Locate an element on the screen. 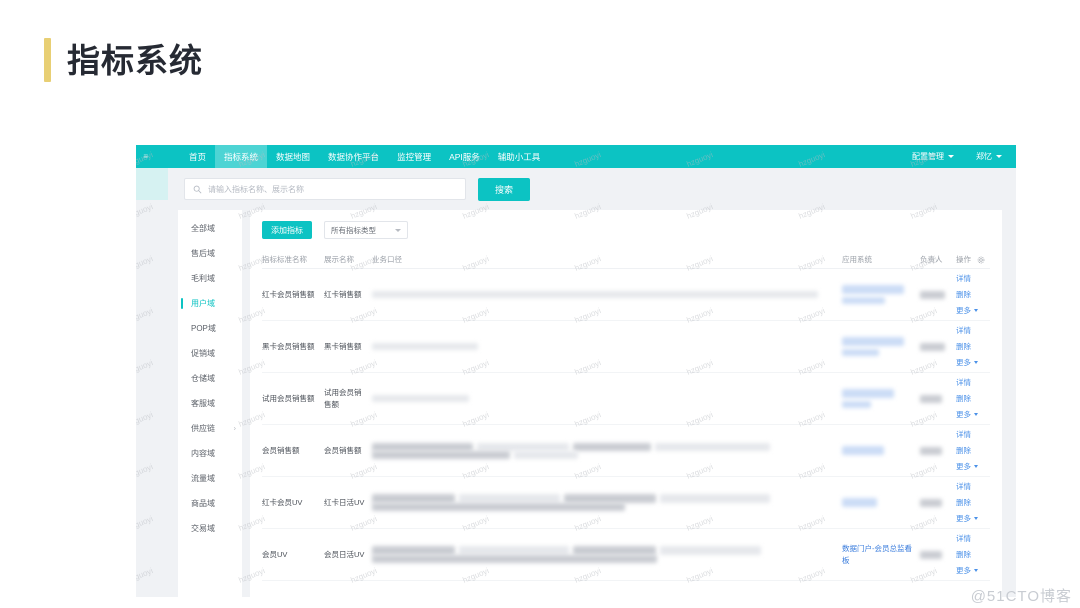 This screenshot has width=1080, height=608. sidebar-item-promotion: 促销域 is located at coordinates (210, 353).